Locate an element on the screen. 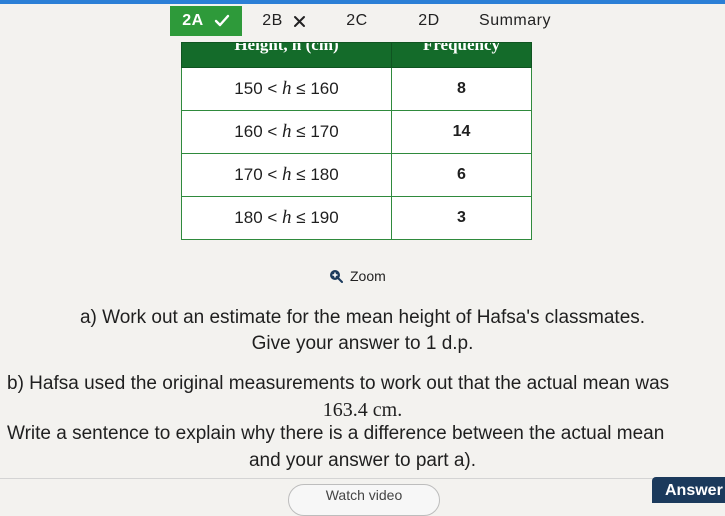 This screenshot has width=725, height=516. tab-2d: 2D is located at coordinates (429, 21).